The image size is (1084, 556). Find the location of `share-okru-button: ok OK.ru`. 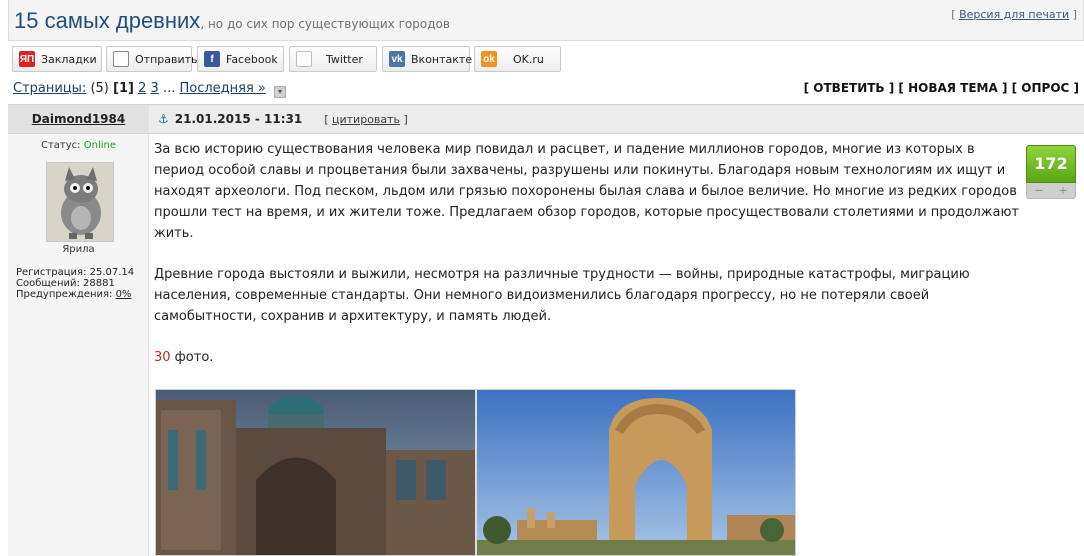

share-okru-button: ok OK.ru is located at coordinates (517, 59).